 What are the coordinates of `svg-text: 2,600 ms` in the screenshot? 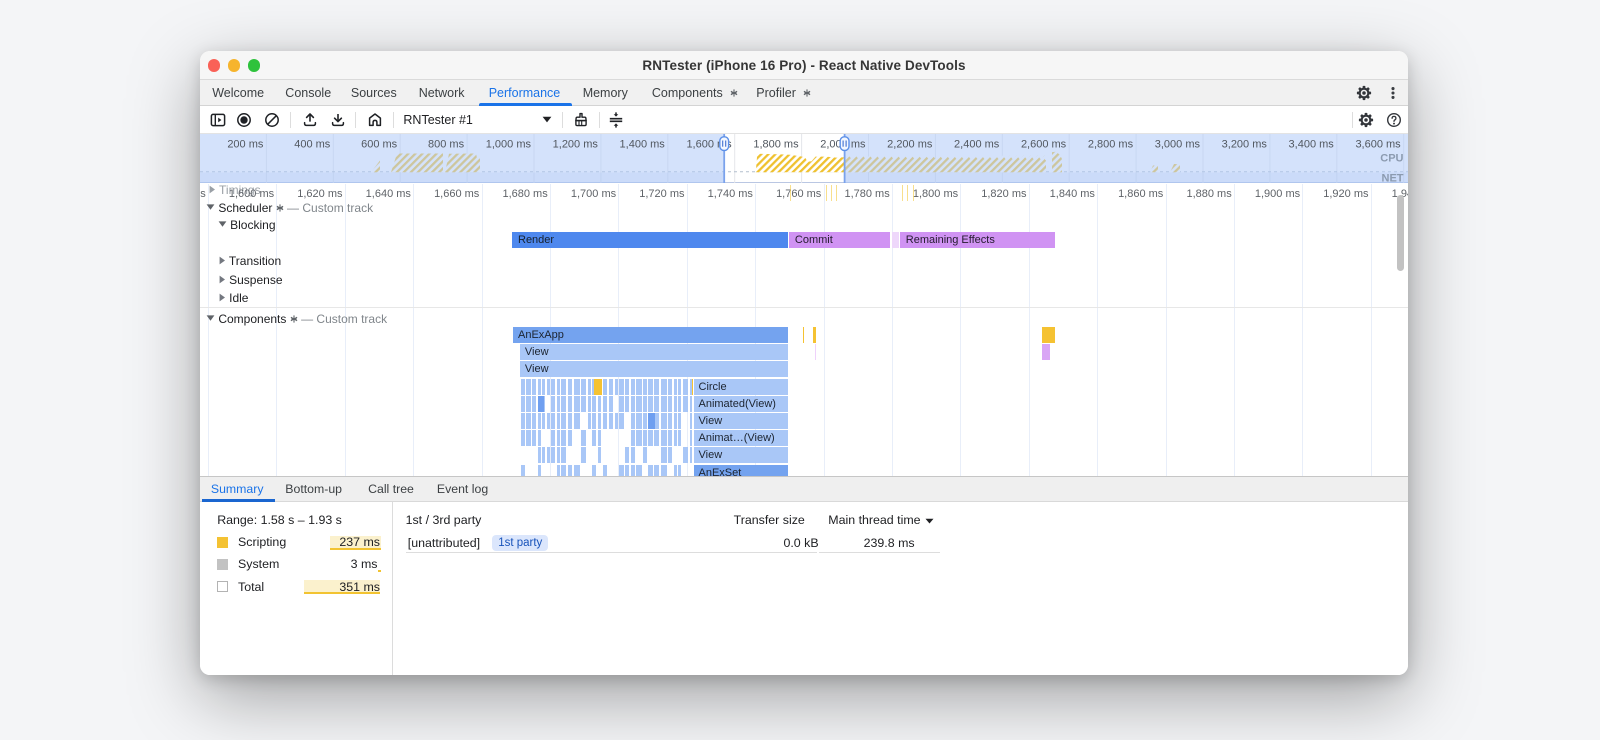 It's located at (1044, 145).